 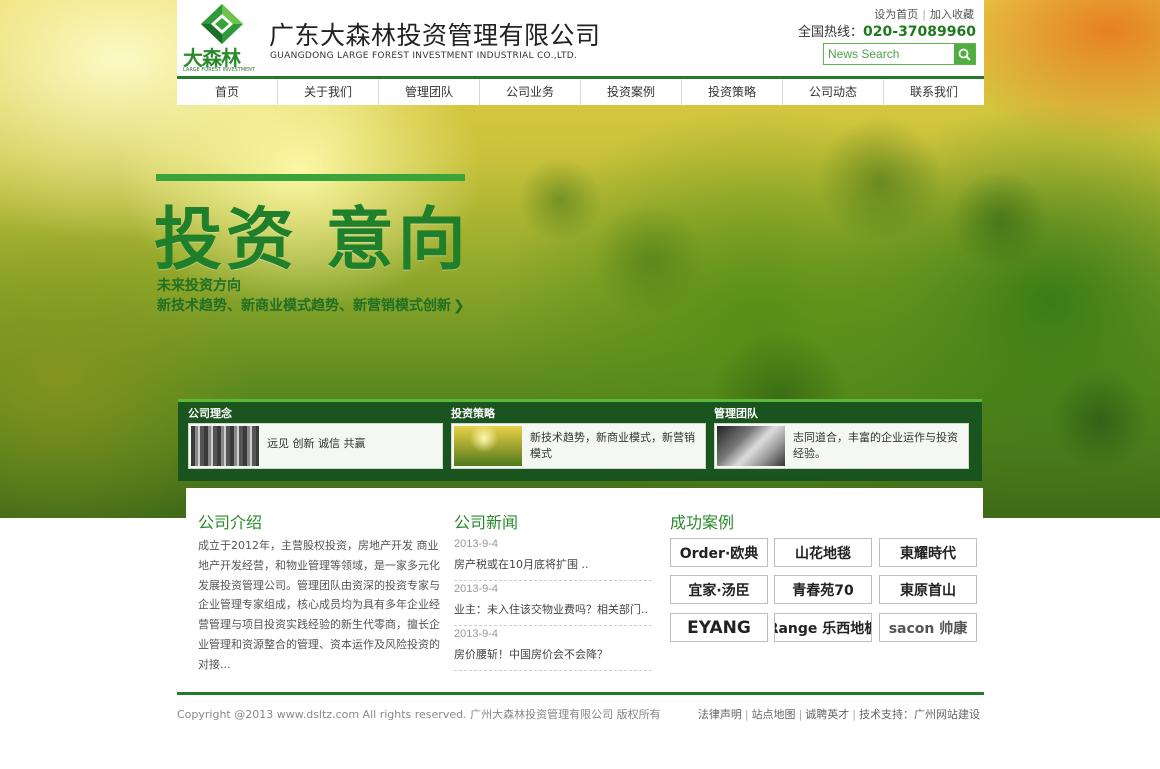 I want to click on feature-text: 远见 创新 诚信 共赢, so click(x=316, y=443).